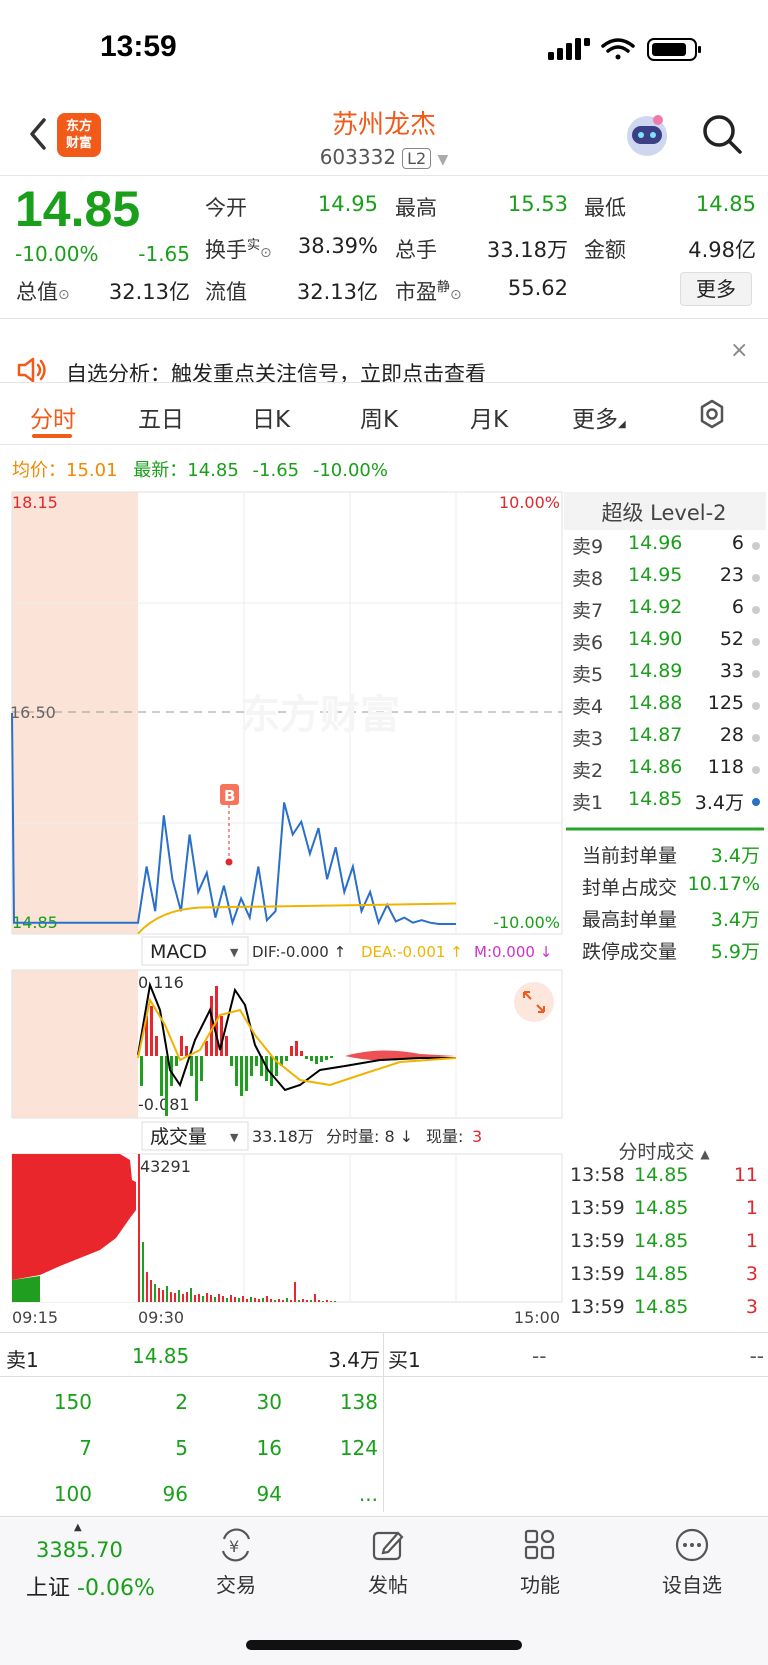  Describe the element at coordinates (655, 639) in the screenshot. I see `ask-price: 14.90` at that location.